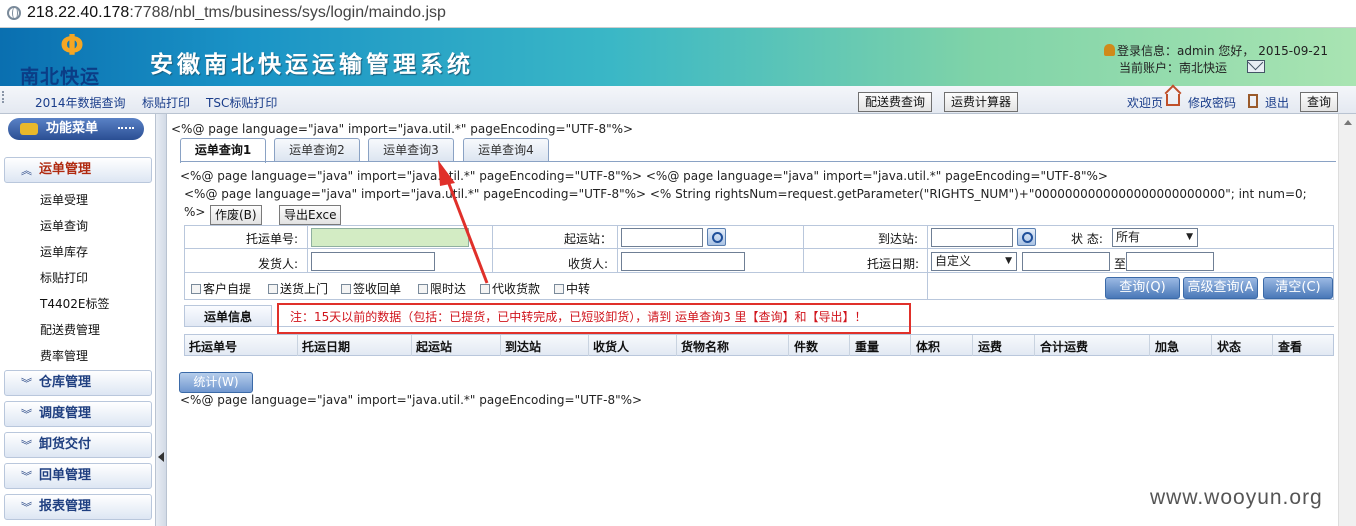 The width and height of the screenshot is (1356, 526). Describe the element at coordinates (70, 329) in the screenshot. I see `sidebar-item-delivery-fee: 配送费管理` at that location.